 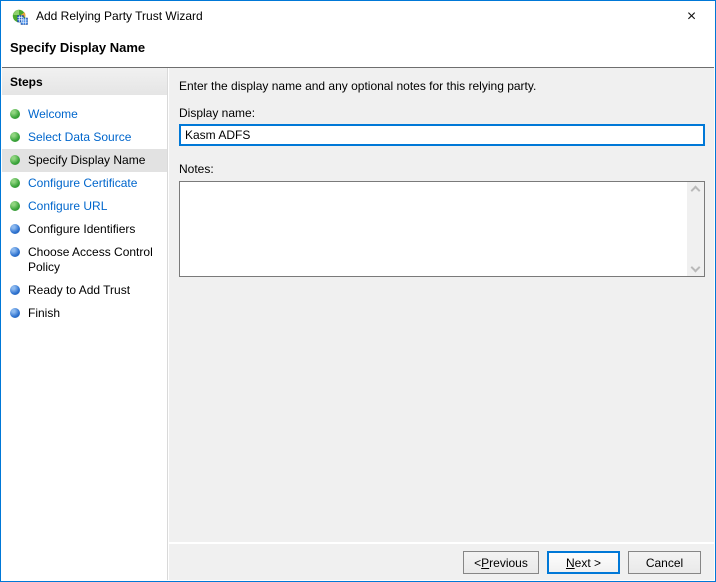 I want to click on sidebar-item-configure-url: Configure URL, so click(x=84, y=206).